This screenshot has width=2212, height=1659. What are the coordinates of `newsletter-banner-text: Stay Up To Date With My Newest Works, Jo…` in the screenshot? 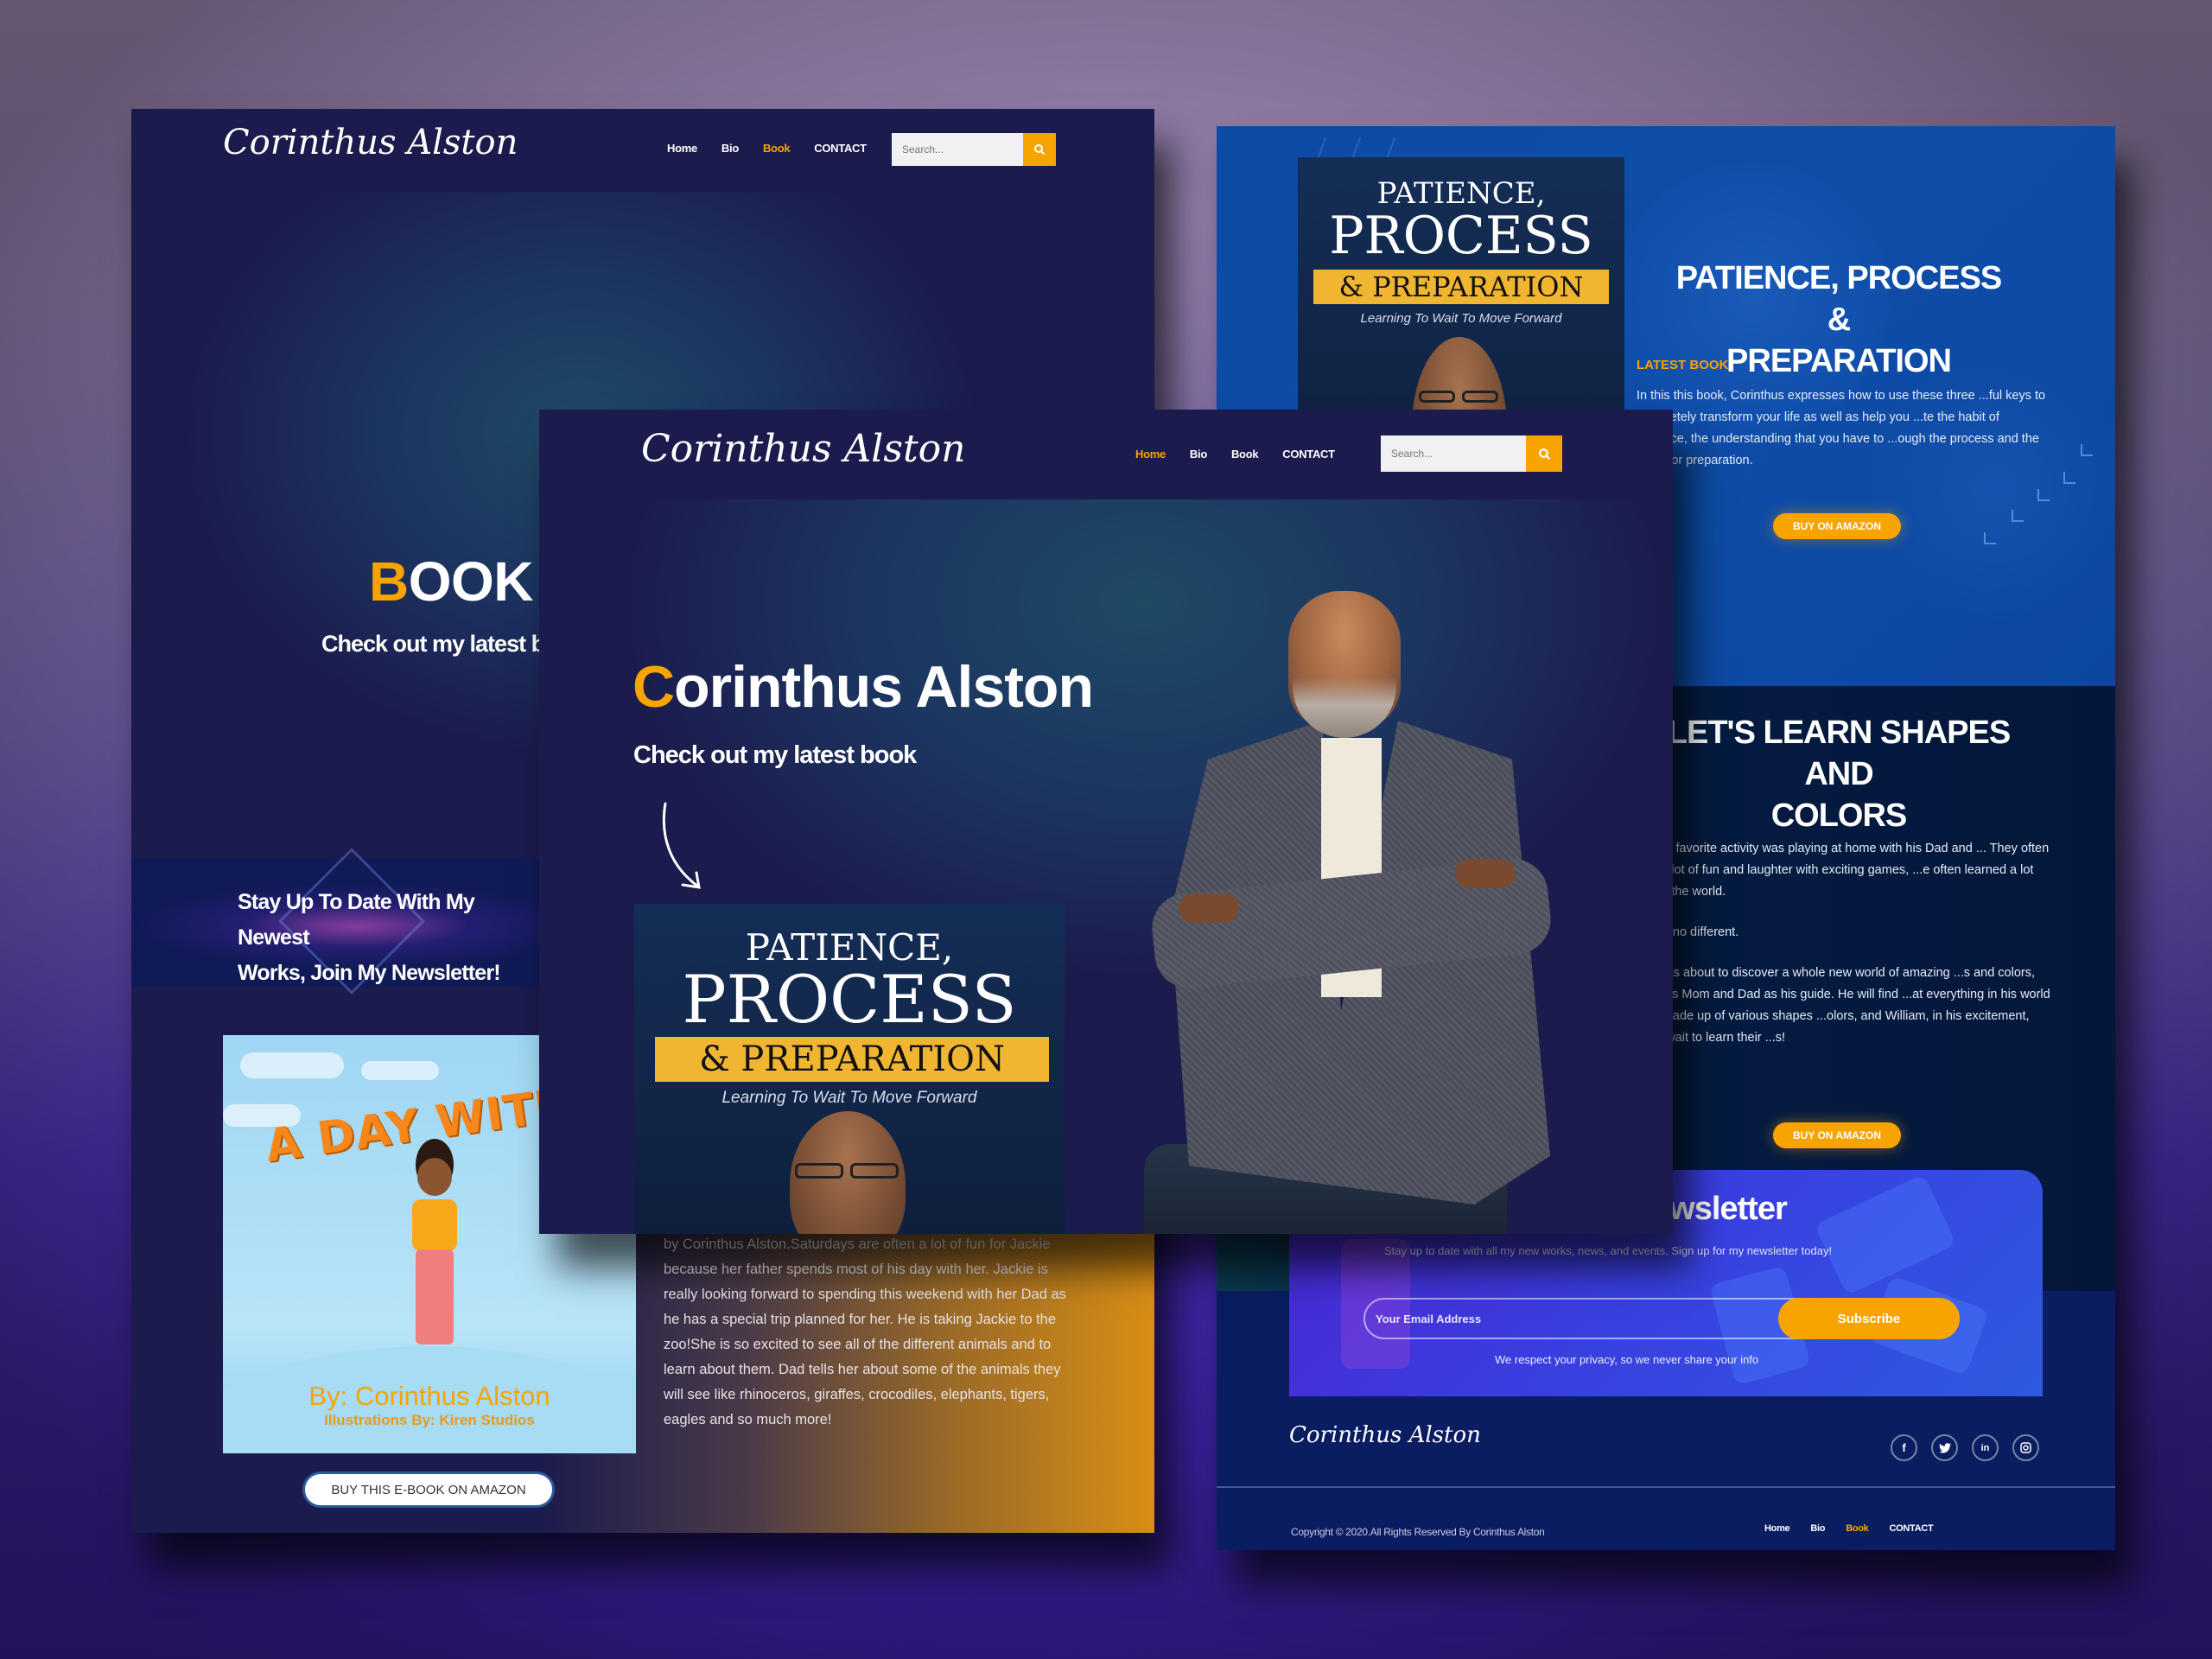 It's located at (369, 937).